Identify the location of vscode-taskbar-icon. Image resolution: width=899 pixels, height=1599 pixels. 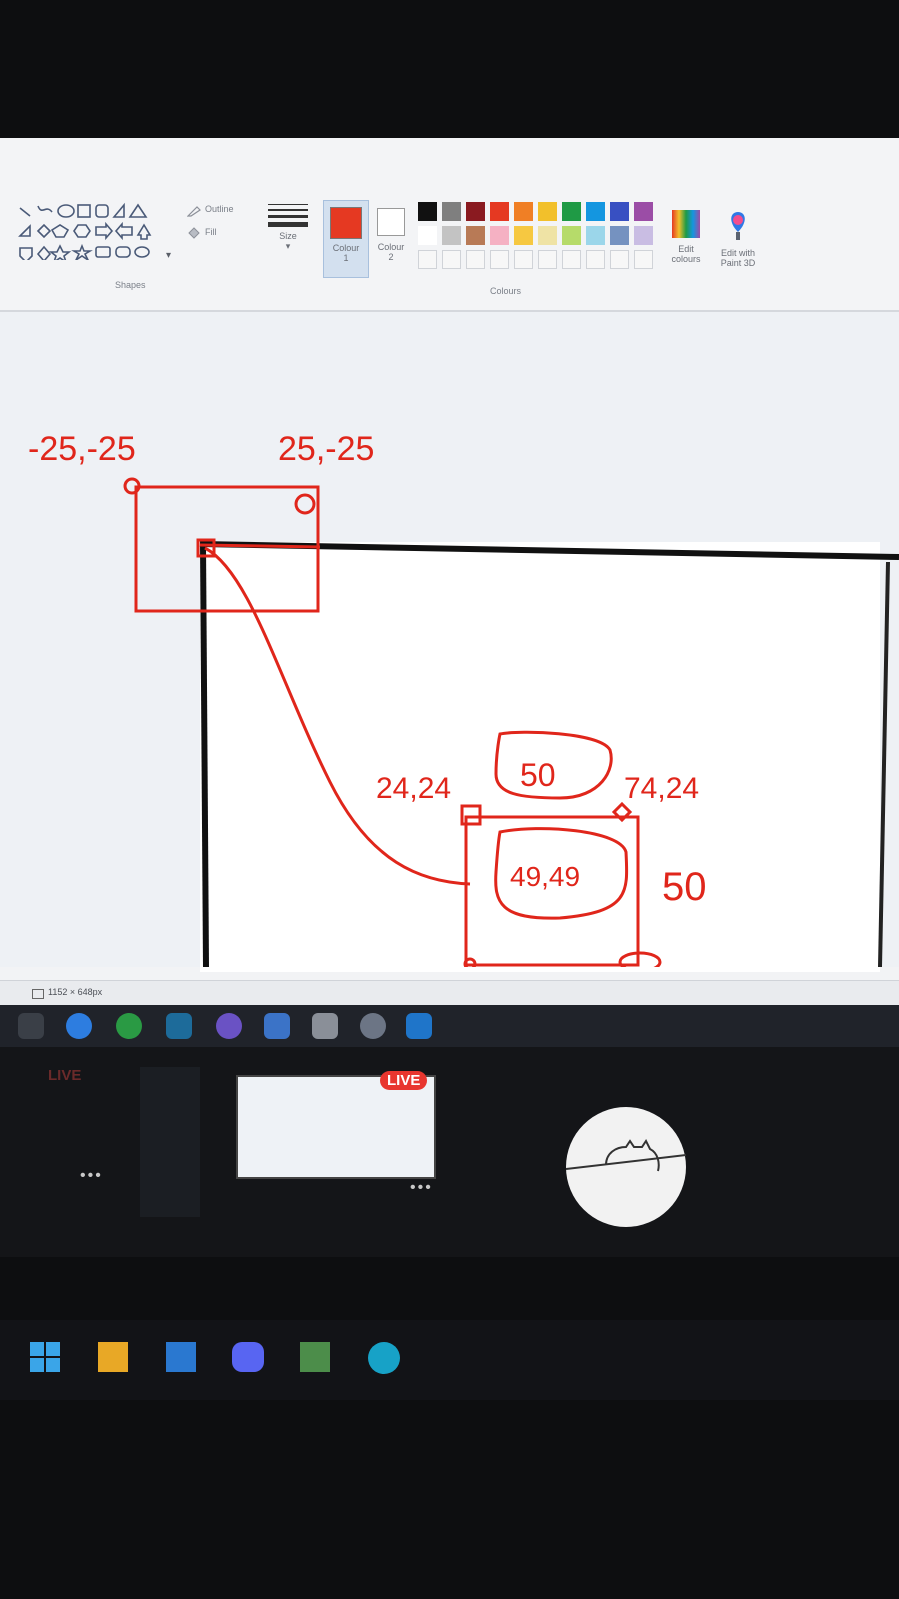
(181, 1357).